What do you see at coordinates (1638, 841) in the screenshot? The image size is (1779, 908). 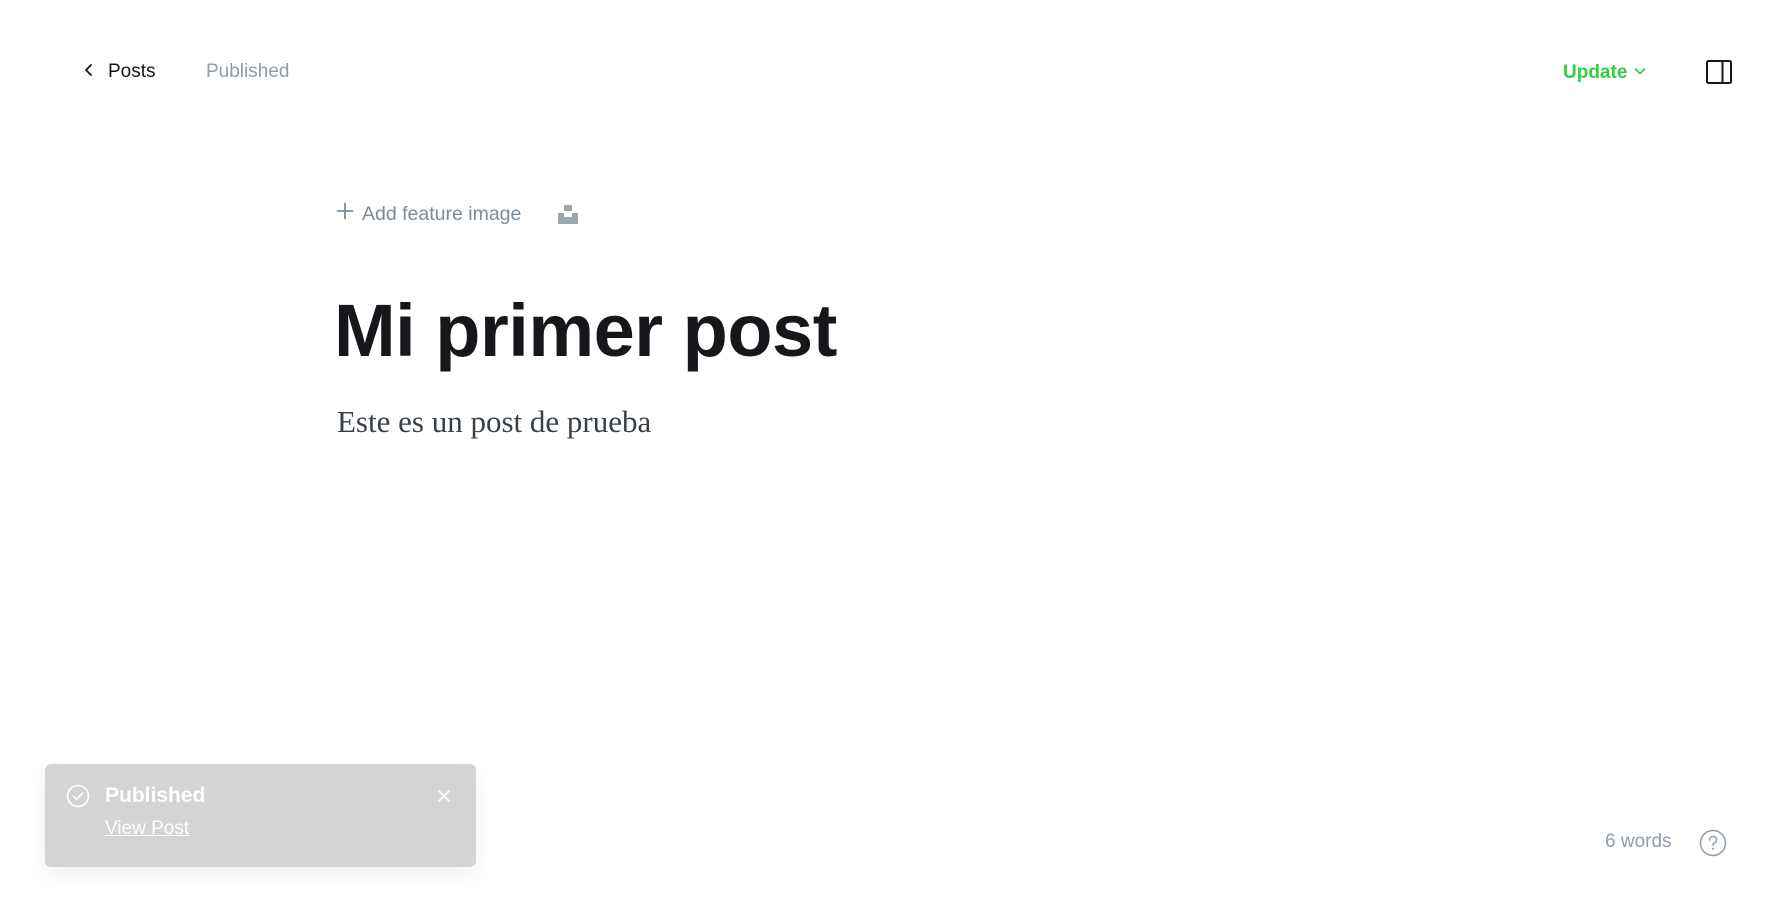 I see `word-count: 6 words` at bounding box center [1638, 841].